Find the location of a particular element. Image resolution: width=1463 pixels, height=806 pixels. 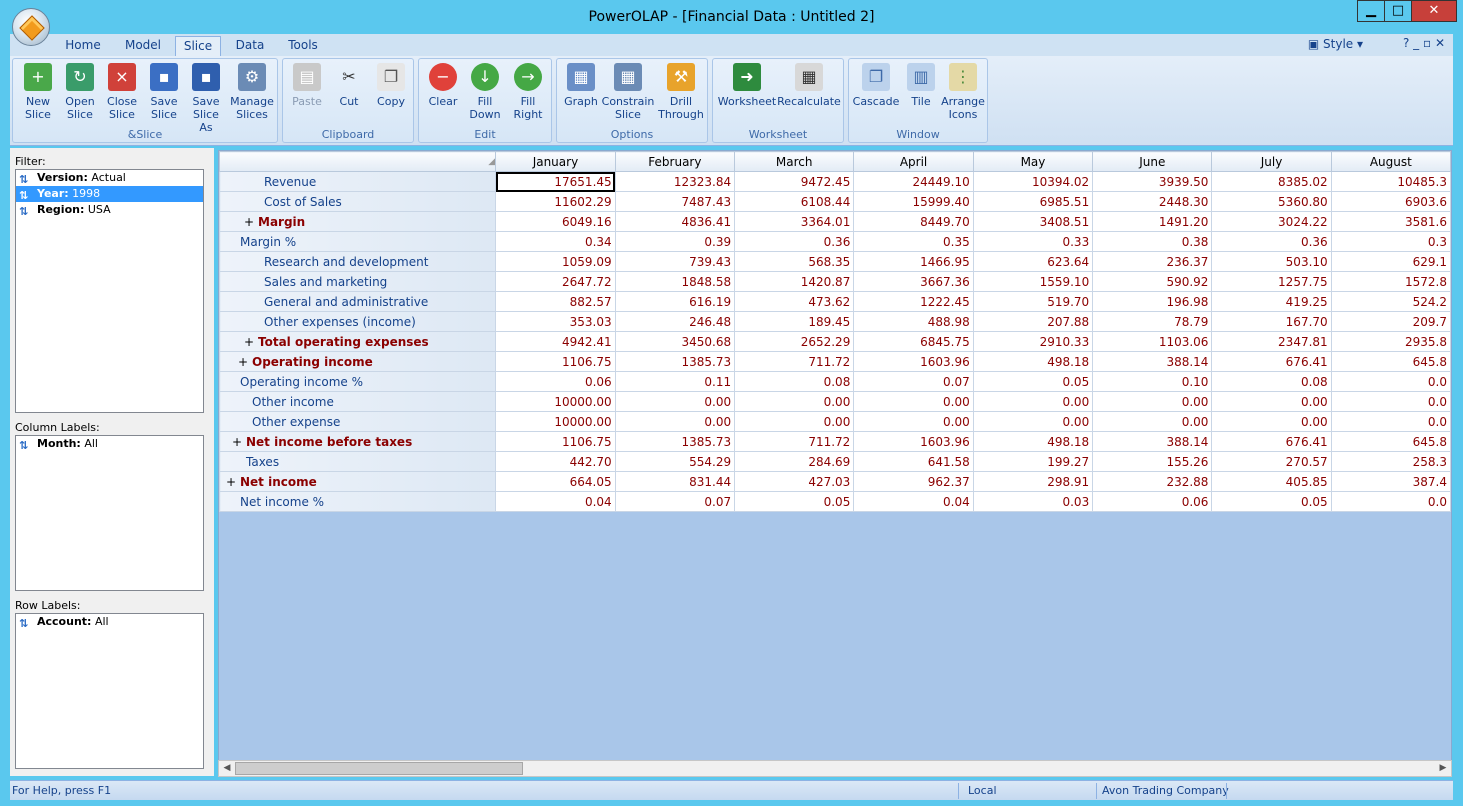

grid-cell: 711.72 is located at coordinates (794, 441).